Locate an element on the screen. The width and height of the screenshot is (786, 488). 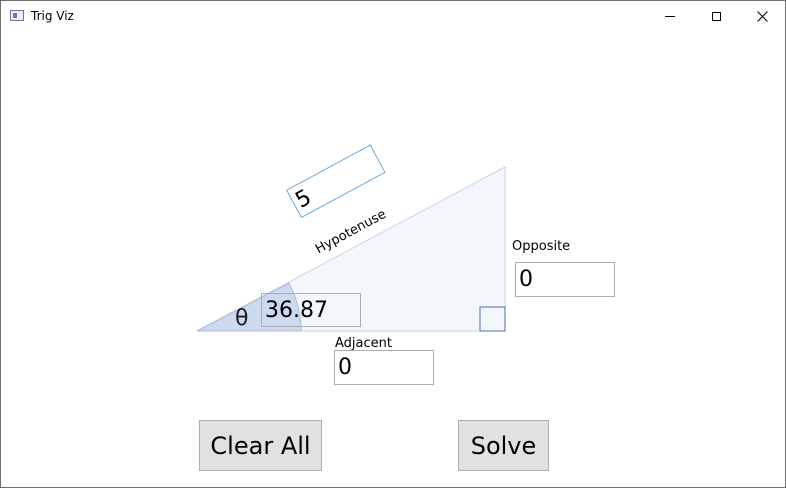
triangle-diagram is located at coordinates (351, 249).